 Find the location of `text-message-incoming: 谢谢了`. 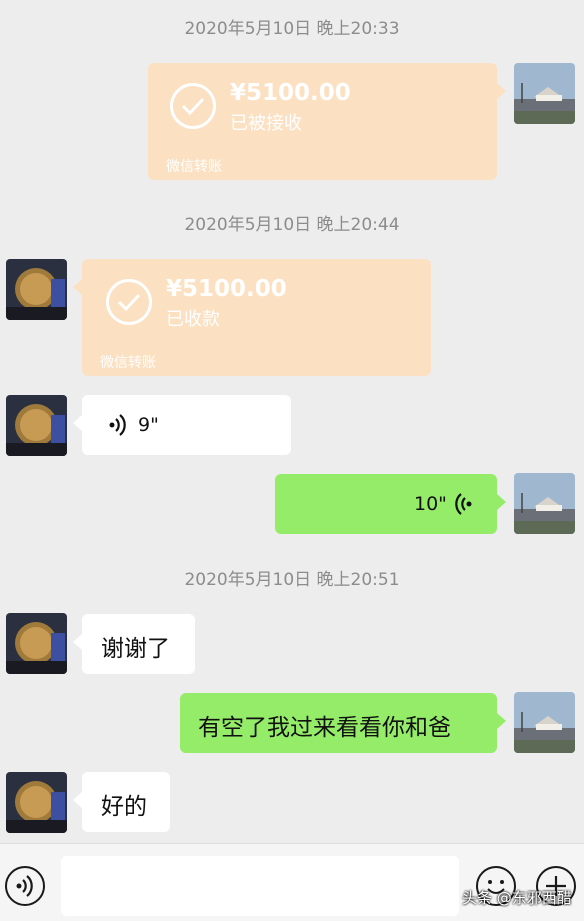

text-message-incoming: 谢谢了 is located at coordinates (134, 644).